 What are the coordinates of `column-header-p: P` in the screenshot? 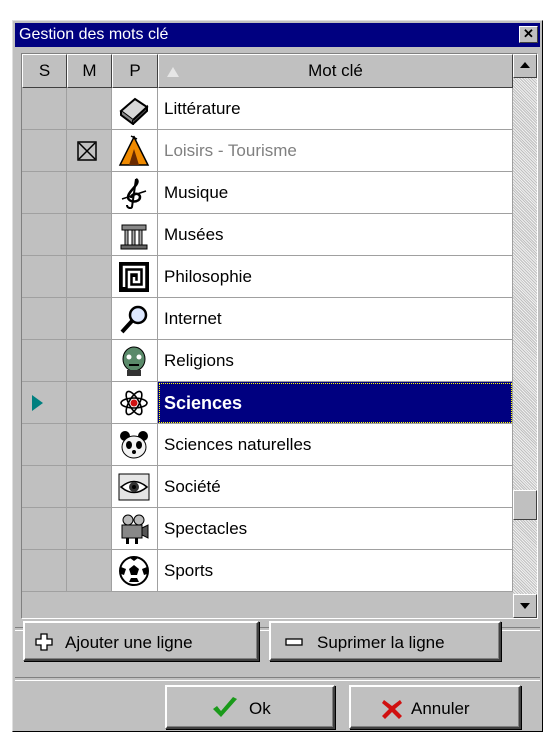 It's located at (135, 71).